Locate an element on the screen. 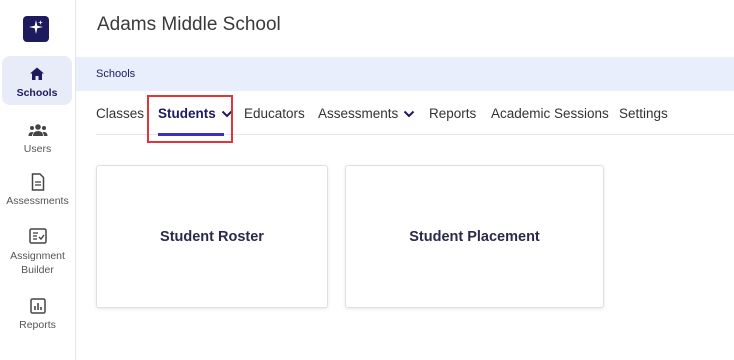 Image resolution: width=734 pixels, height=360 pixels. chevron-down-icon is located at coordinates (409, 114).